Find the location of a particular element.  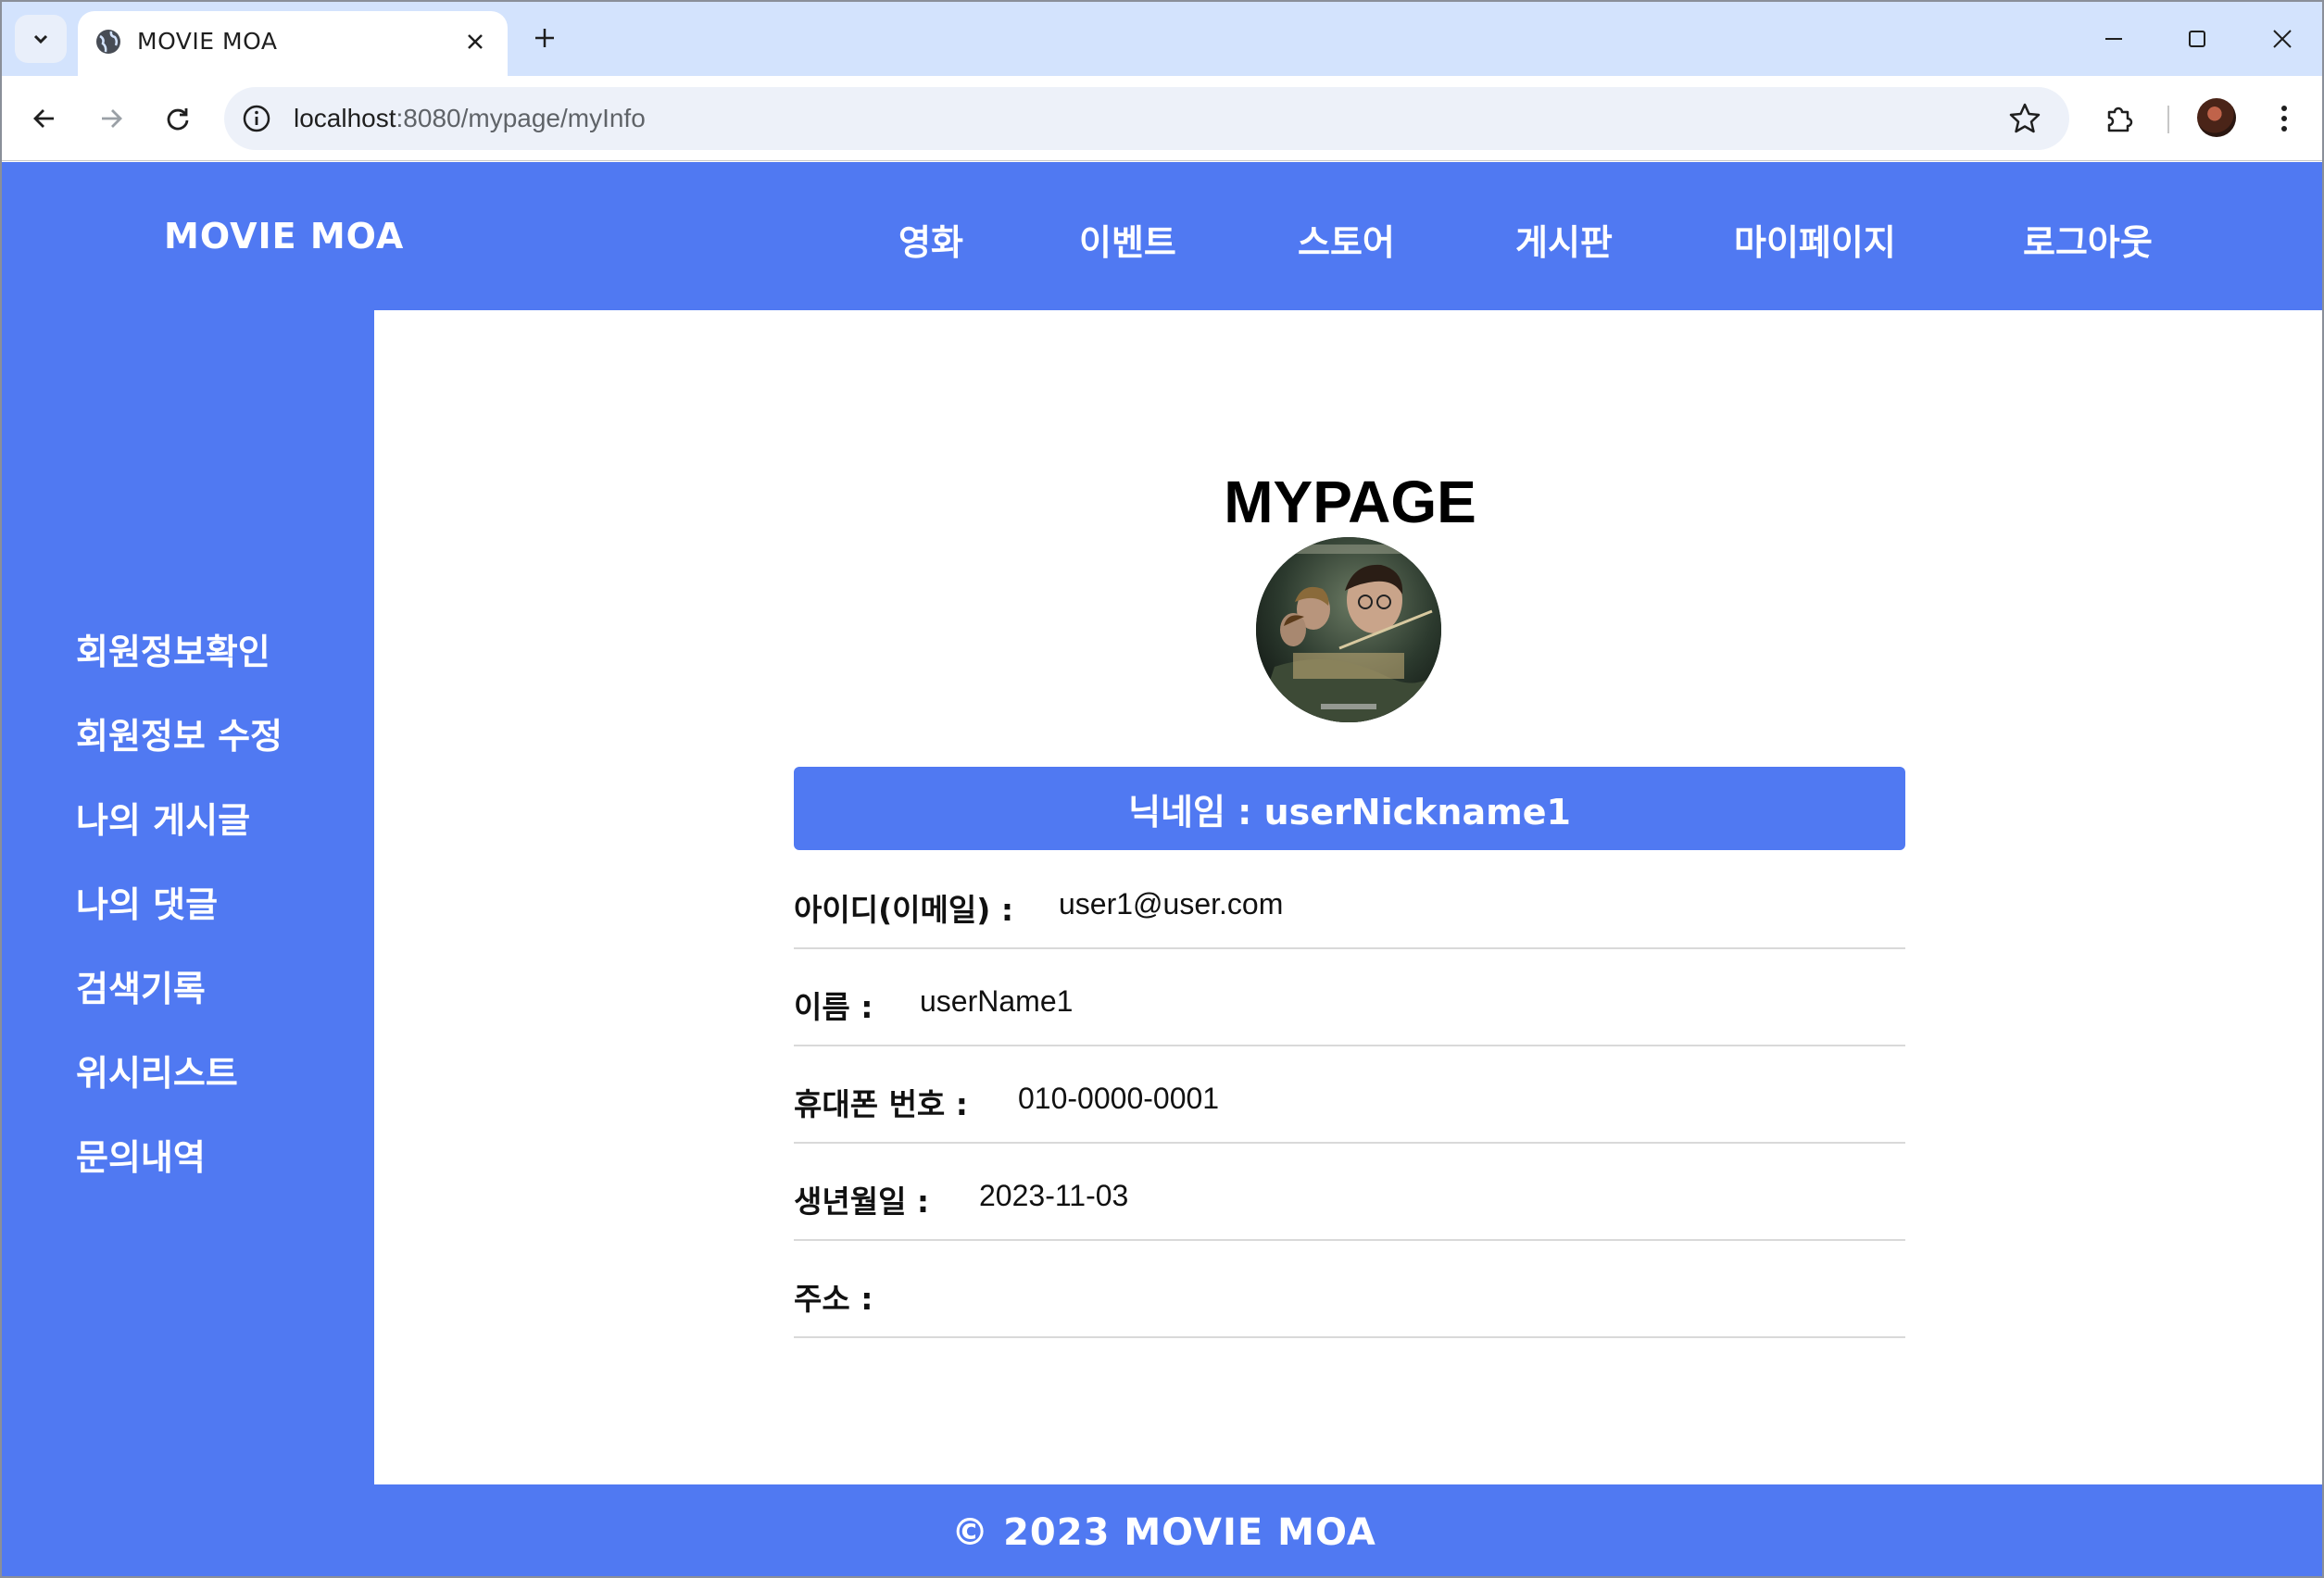

movie-poster-image is located at coordinates (1348, 629).